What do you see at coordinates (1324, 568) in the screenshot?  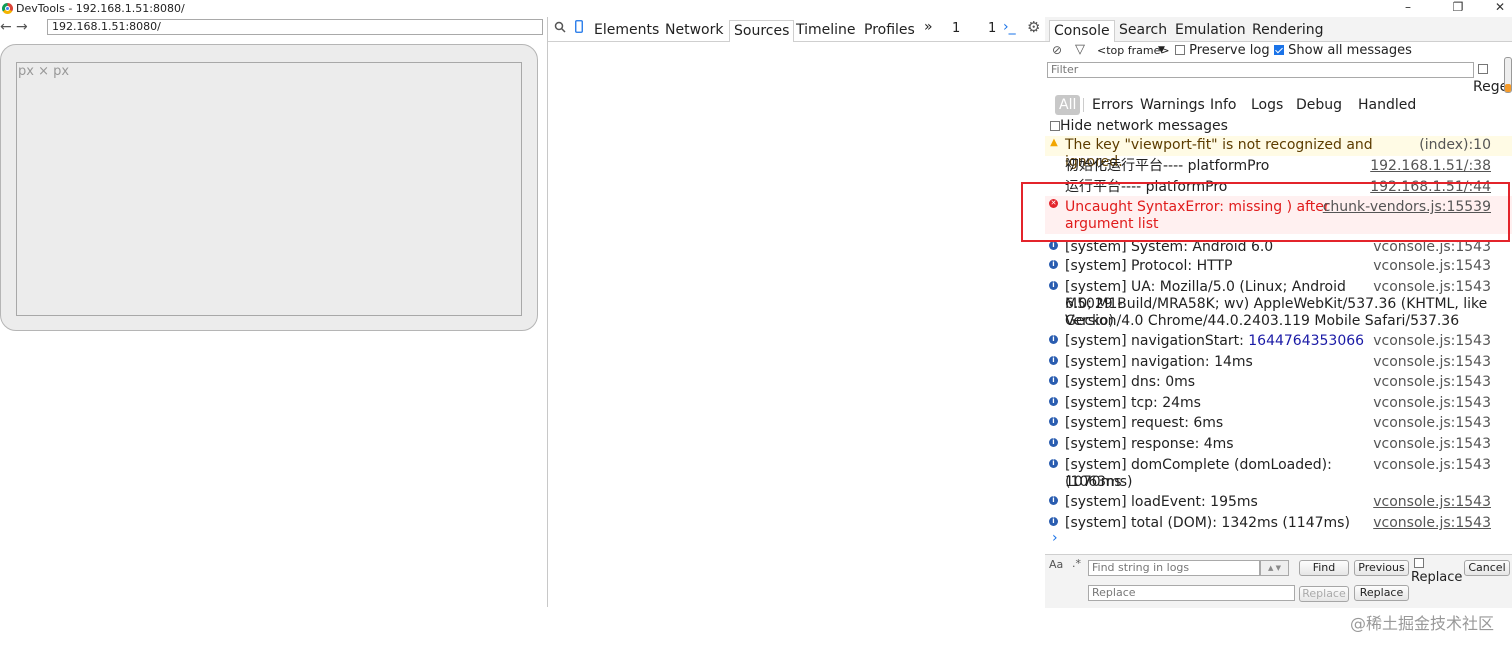 I see `find-button: Find` at bounding box center [1324, 568].